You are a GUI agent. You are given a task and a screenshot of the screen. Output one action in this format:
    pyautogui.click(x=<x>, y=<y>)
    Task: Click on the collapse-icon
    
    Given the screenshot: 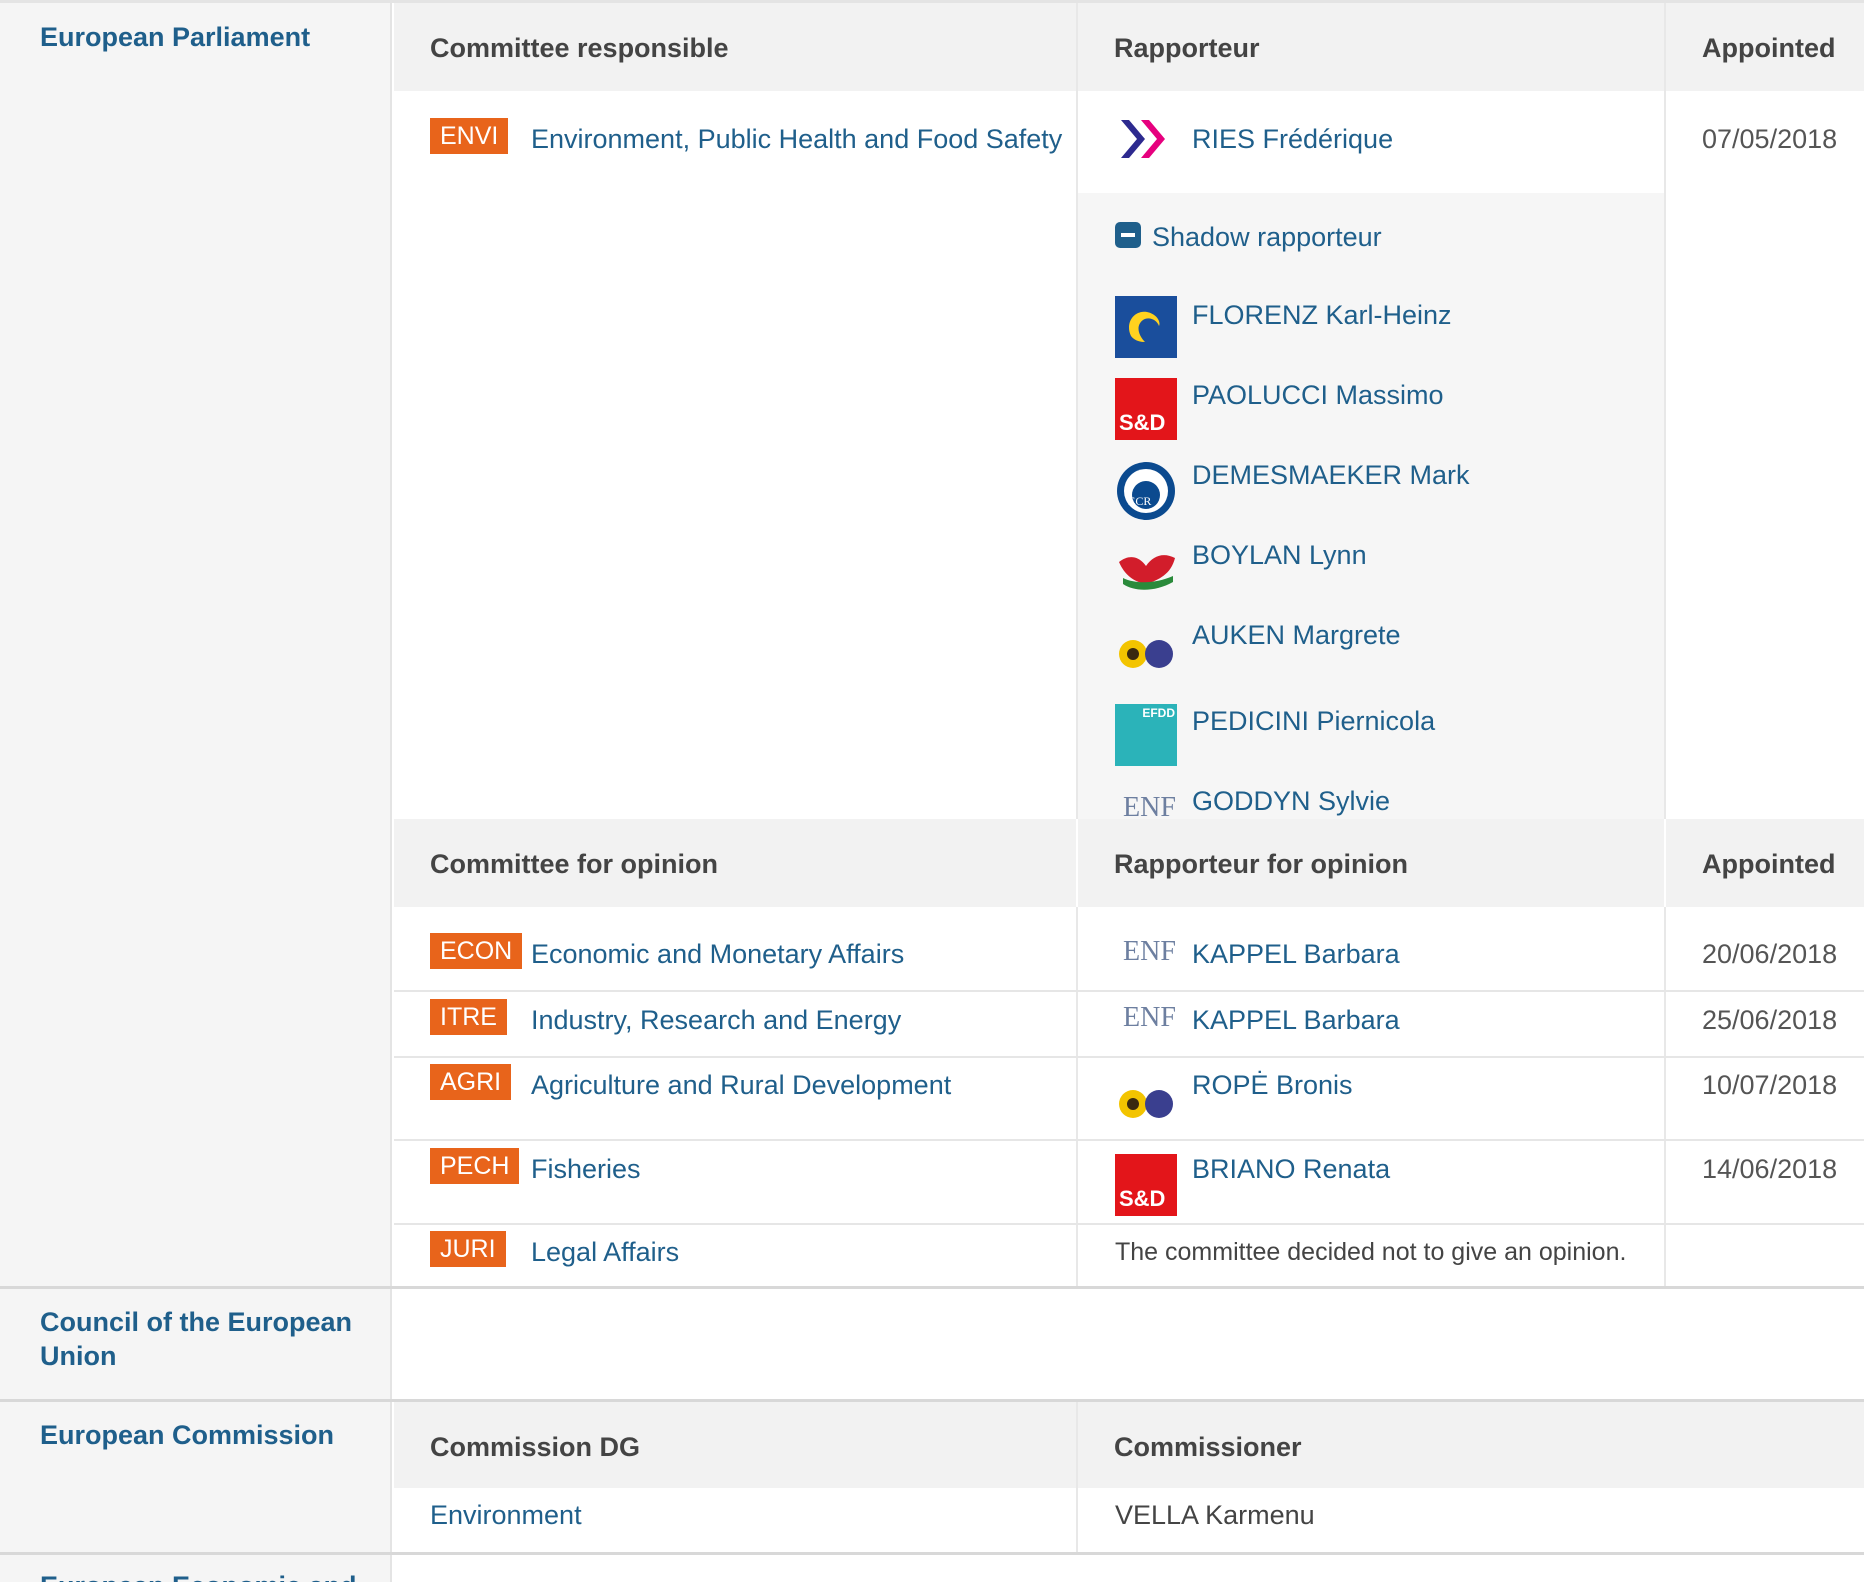 What is the action you would take?
    pyautogui.click(x=1128, y=235)
    